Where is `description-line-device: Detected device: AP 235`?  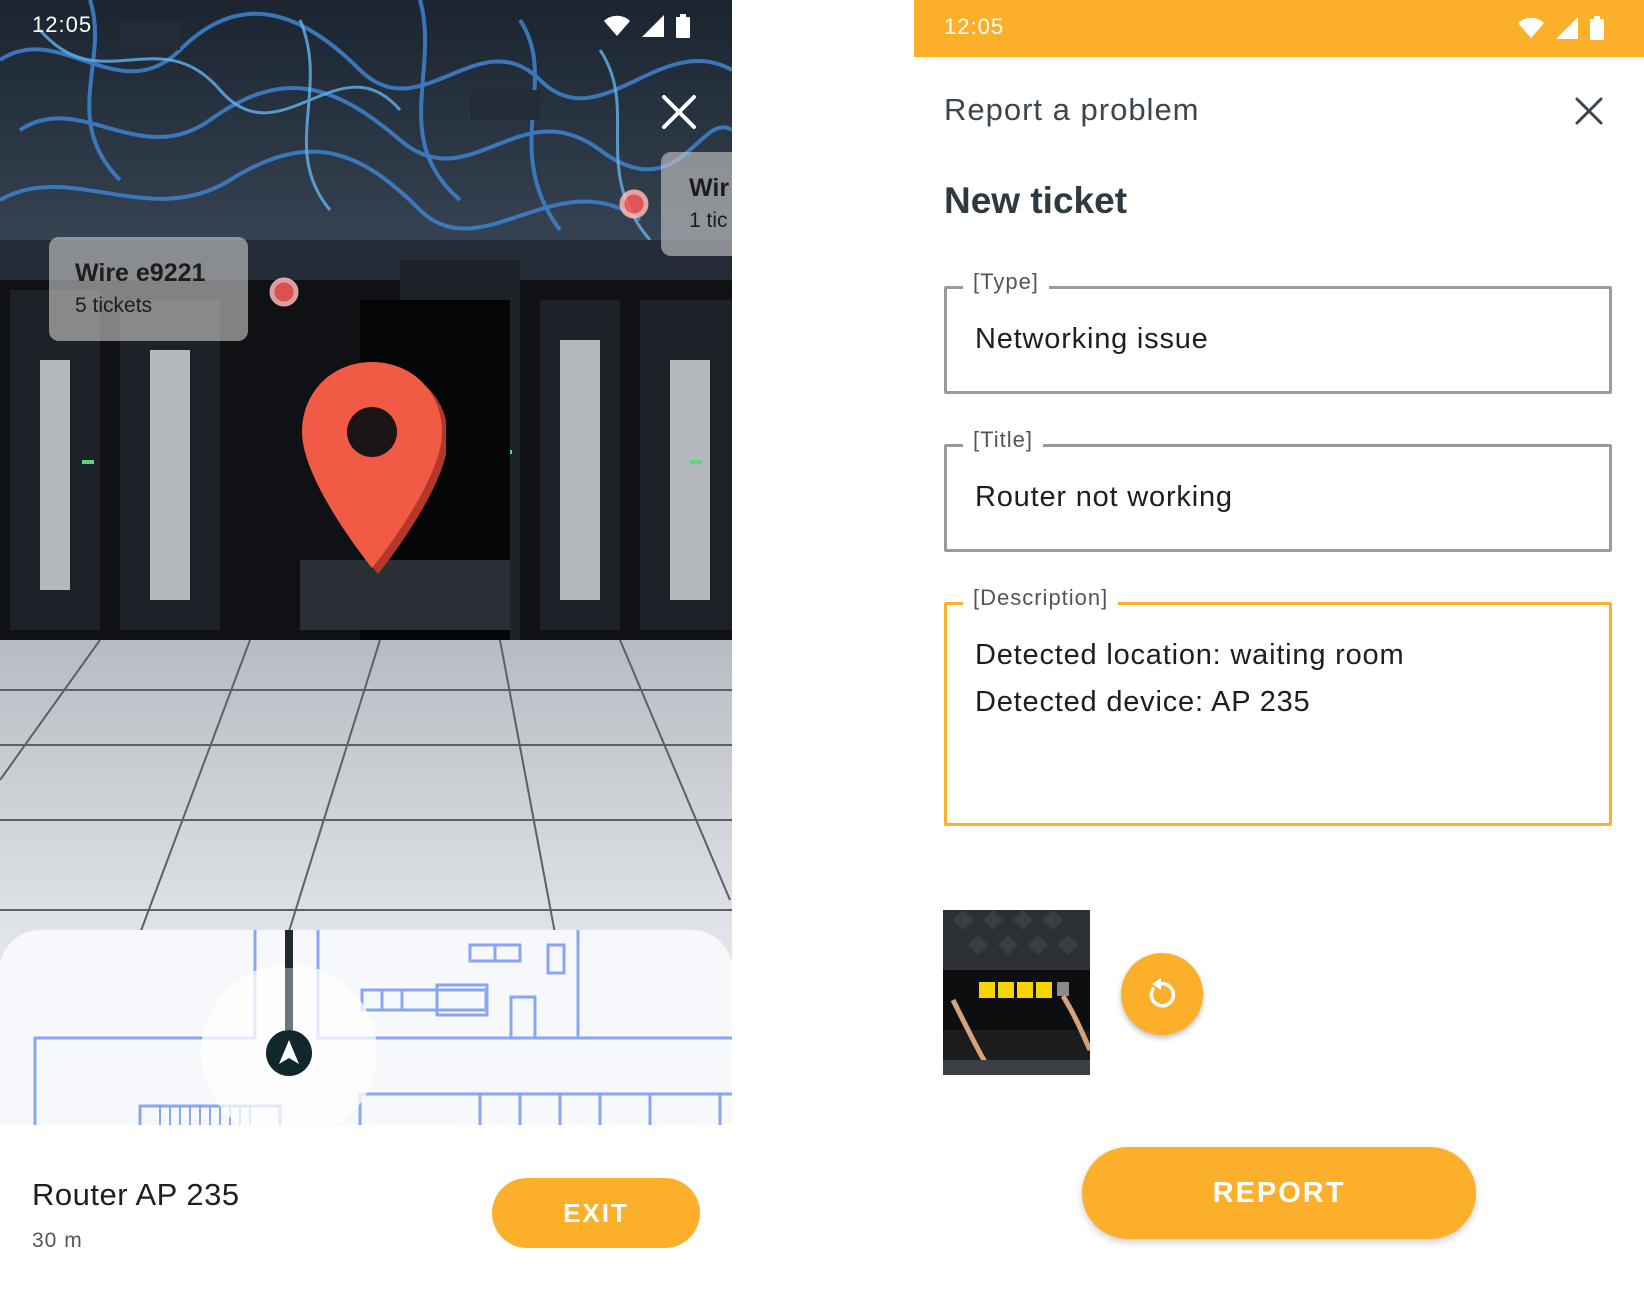 description-line-device: Detected device: AP 235 is located at coordinates (1143, 702).